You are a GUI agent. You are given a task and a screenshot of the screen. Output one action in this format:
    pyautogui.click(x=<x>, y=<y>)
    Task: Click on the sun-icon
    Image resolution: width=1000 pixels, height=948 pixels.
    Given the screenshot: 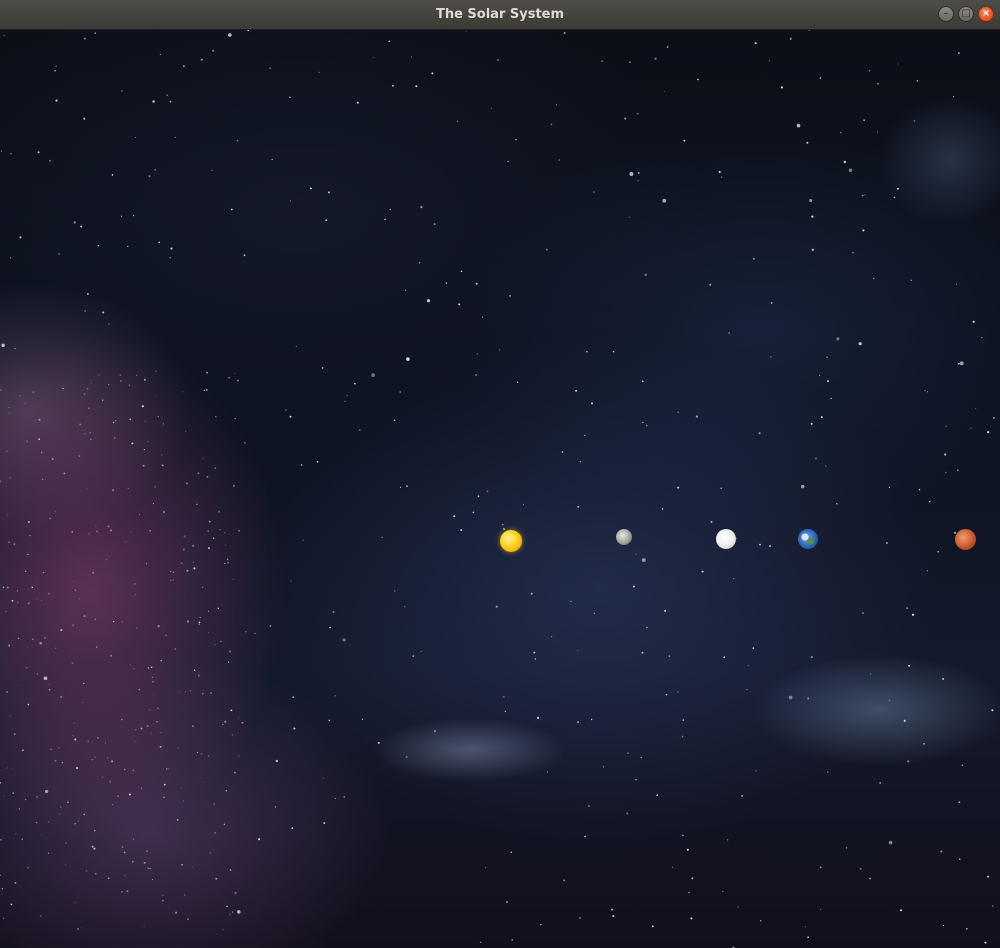 What is the action you would take?
    pyautogui.click(x=511, y=541)
    